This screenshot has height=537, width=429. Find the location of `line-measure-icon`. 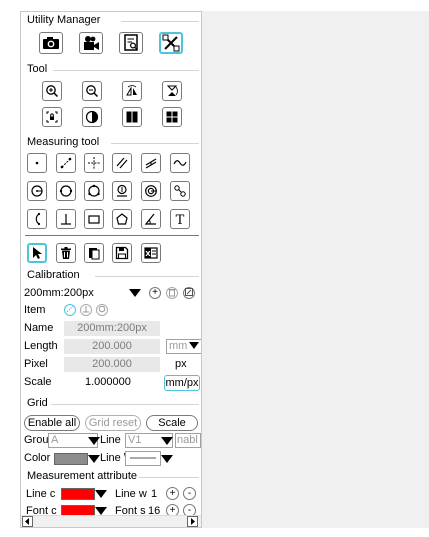

line-measure-icon is located at coordinates (66, 163).